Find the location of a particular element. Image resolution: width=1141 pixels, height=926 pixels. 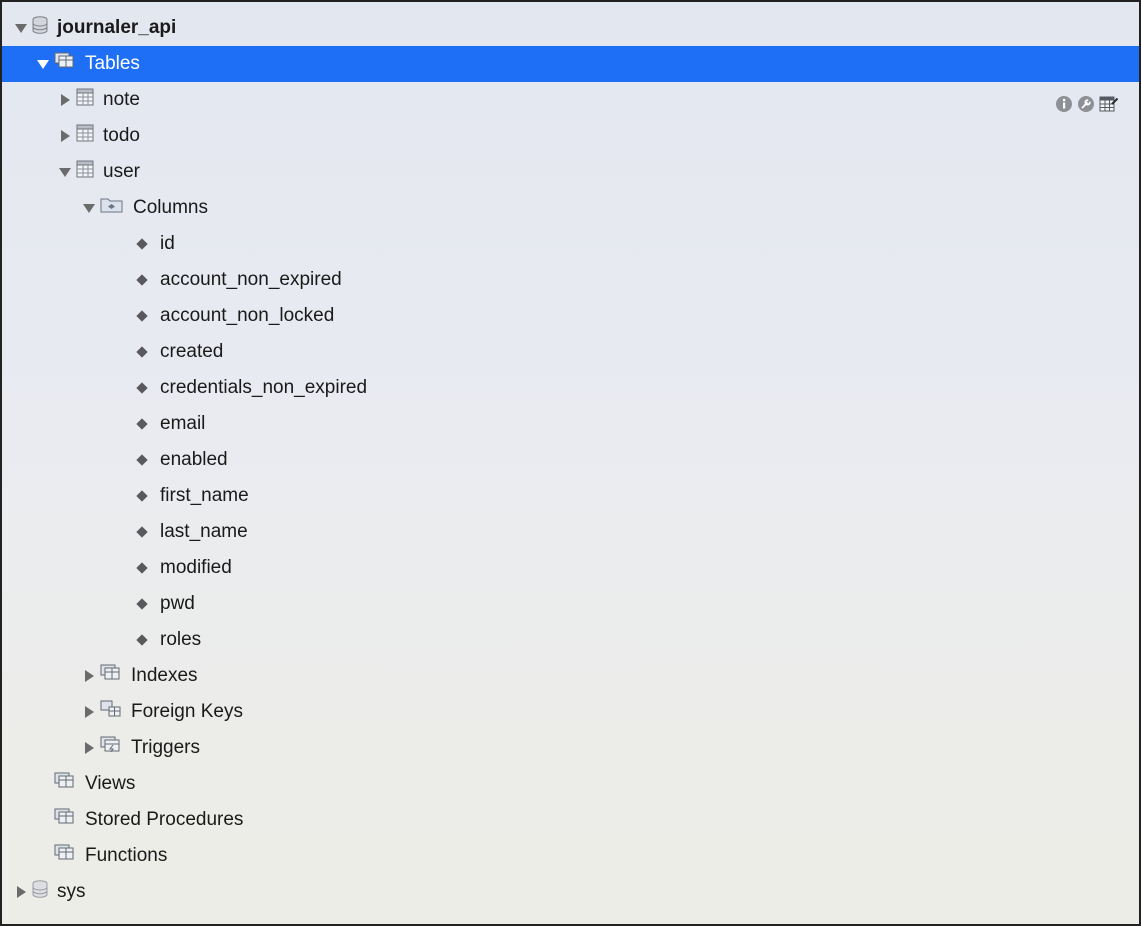

tables-group-label: Tables is located at coordinates (112, 63).